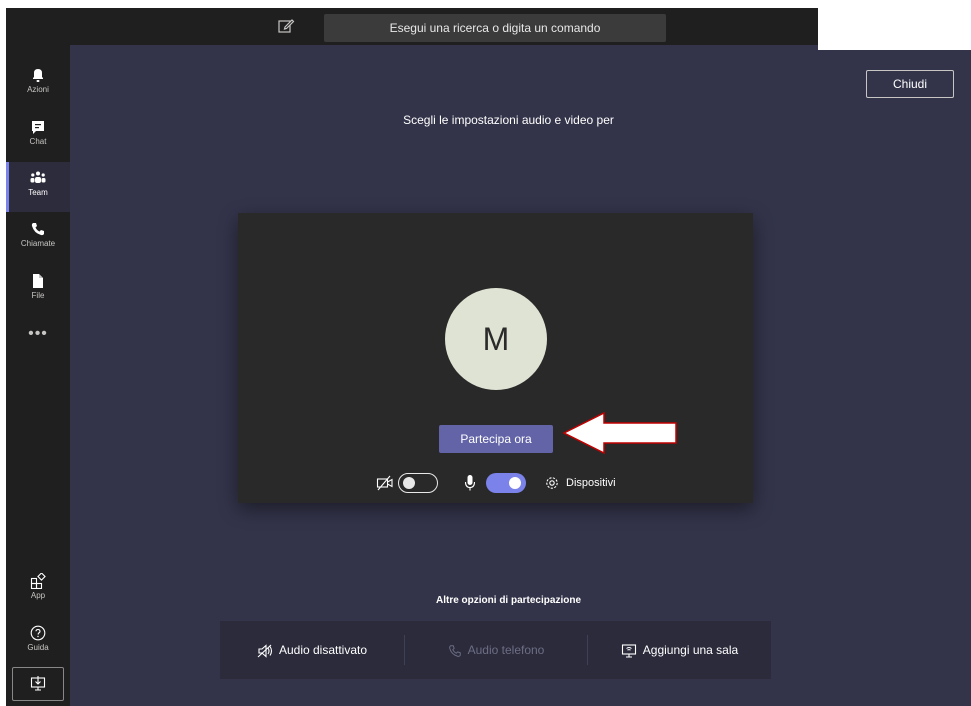  What do you see at coordinates (38, 75) in the screenshot?
I see `bell-icon` at bounding box center [38, 75].